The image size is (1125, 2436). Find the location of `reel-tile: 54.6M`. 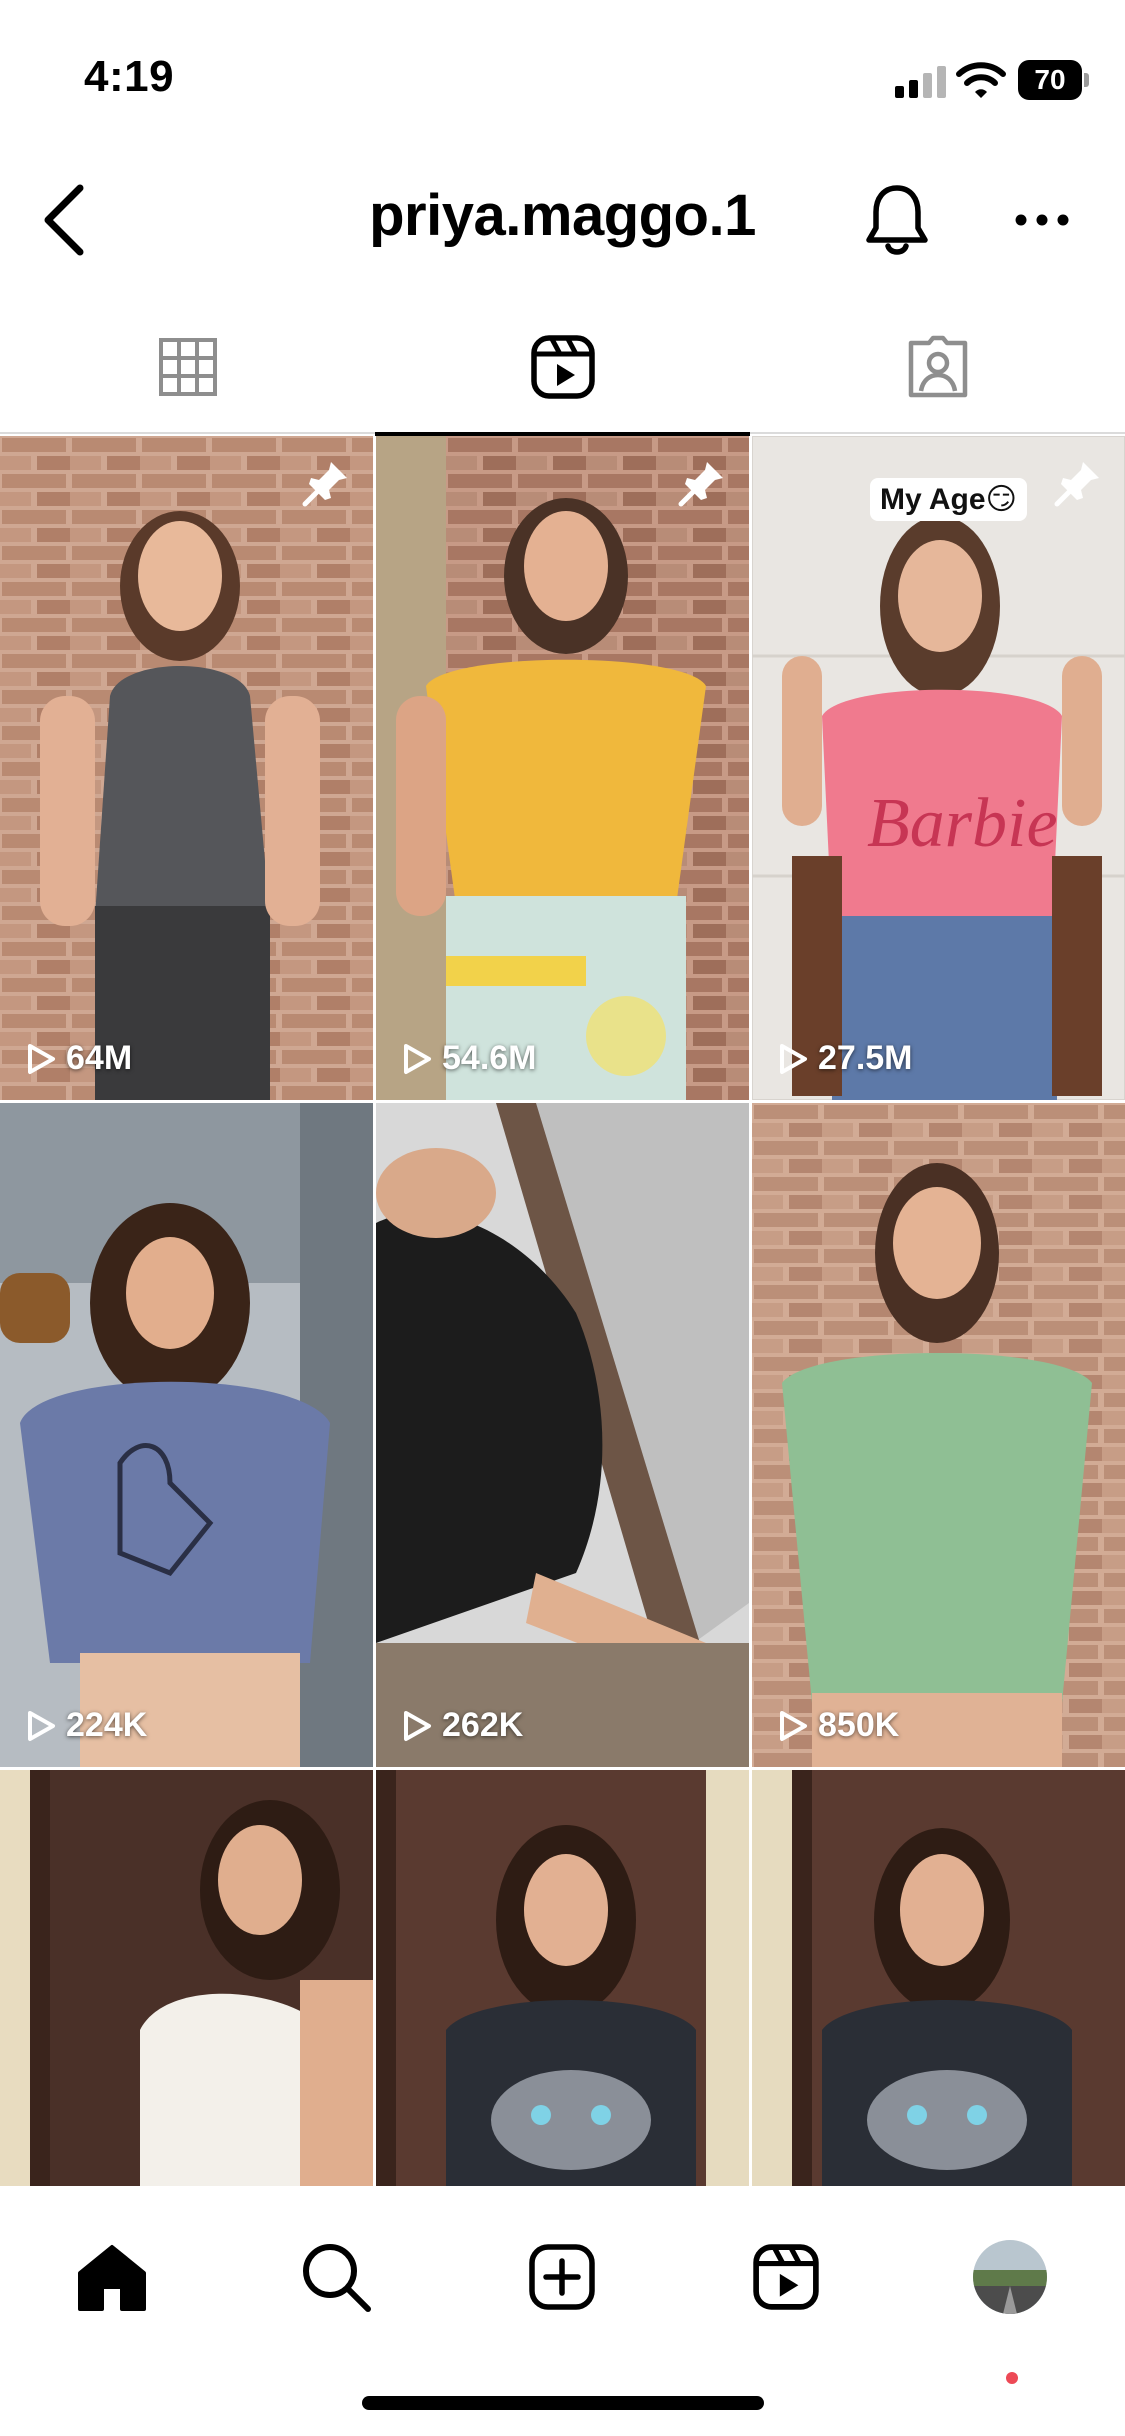

reel-tile: 54.6M is located at coordinates (562, 768).